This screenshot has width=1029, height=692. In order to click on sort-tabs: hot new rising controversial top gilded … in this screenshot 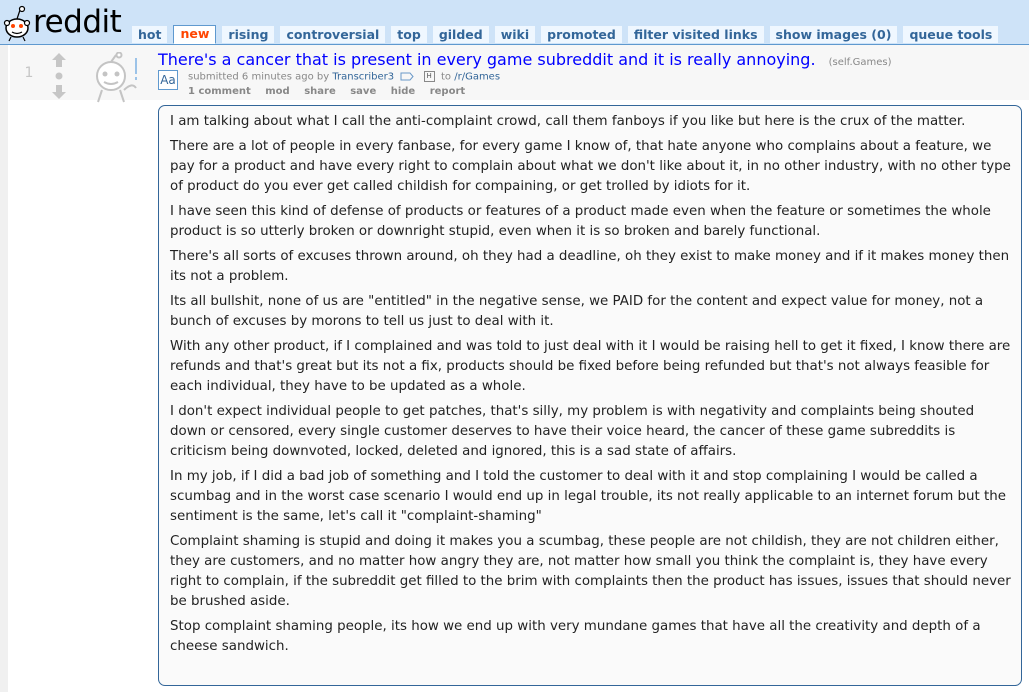, I will do `click(568, 34)`.